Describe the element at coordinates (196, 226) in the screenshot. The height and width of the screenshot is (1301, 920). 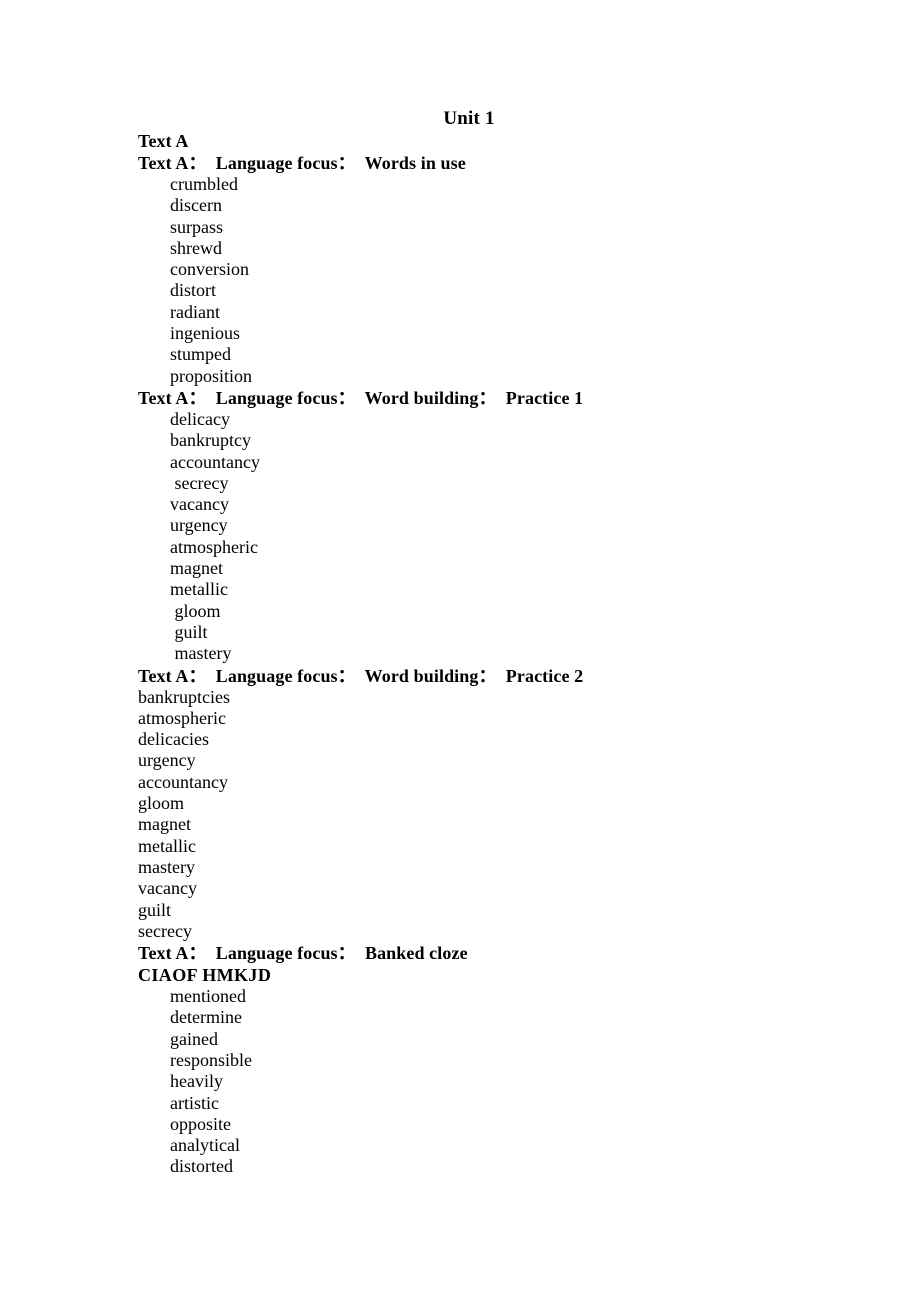
I see `answer-word: surpass` at that location.